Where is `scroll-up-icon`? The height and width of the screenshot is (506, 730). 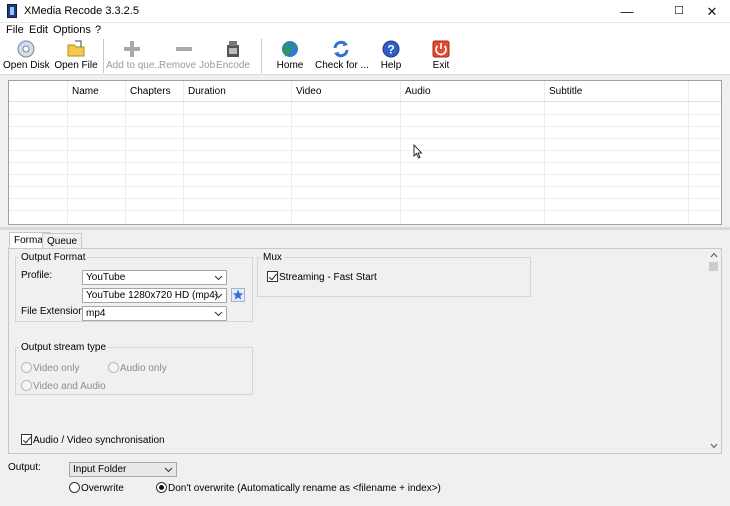 scroll-up-icon is located at coordinates (714, 255).